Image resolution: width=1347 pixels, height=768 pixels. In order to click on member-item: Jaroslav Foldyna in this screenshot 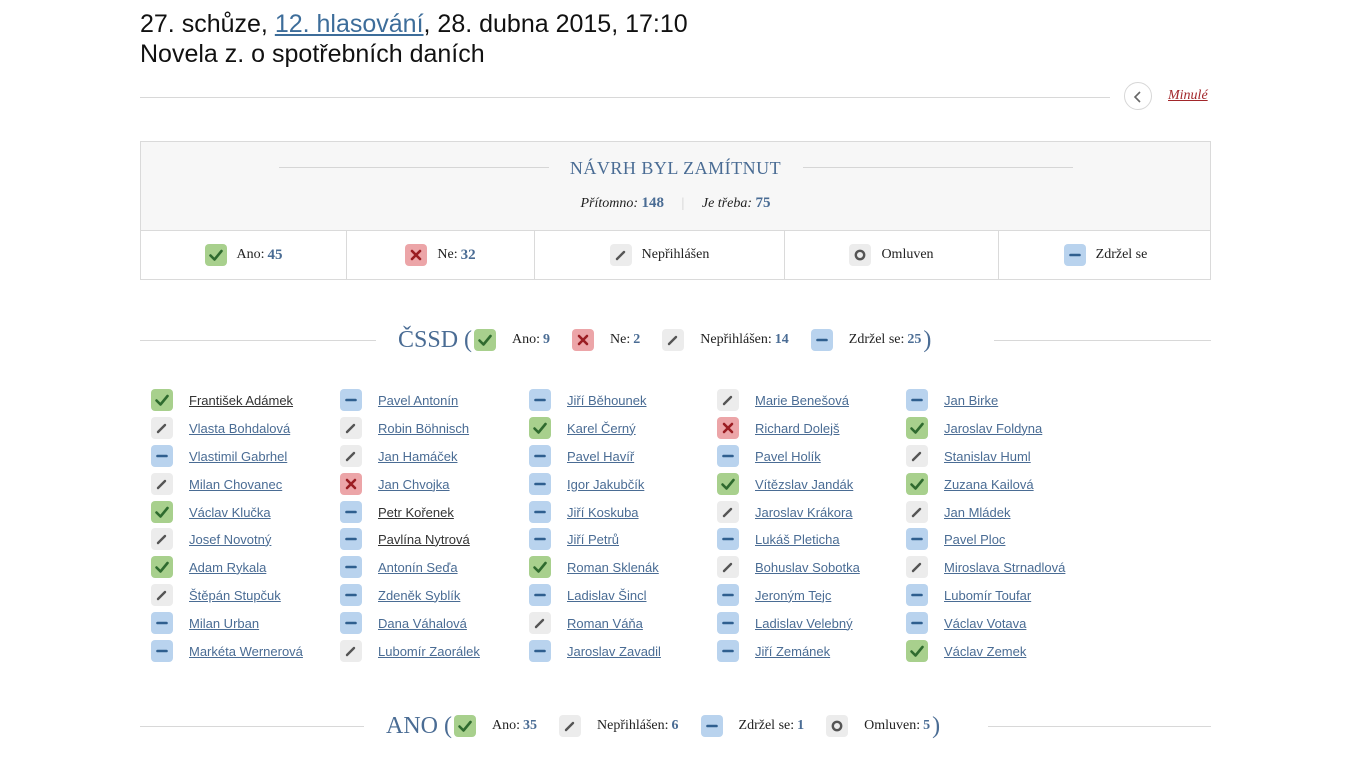, I will do `click(998, 428)`.